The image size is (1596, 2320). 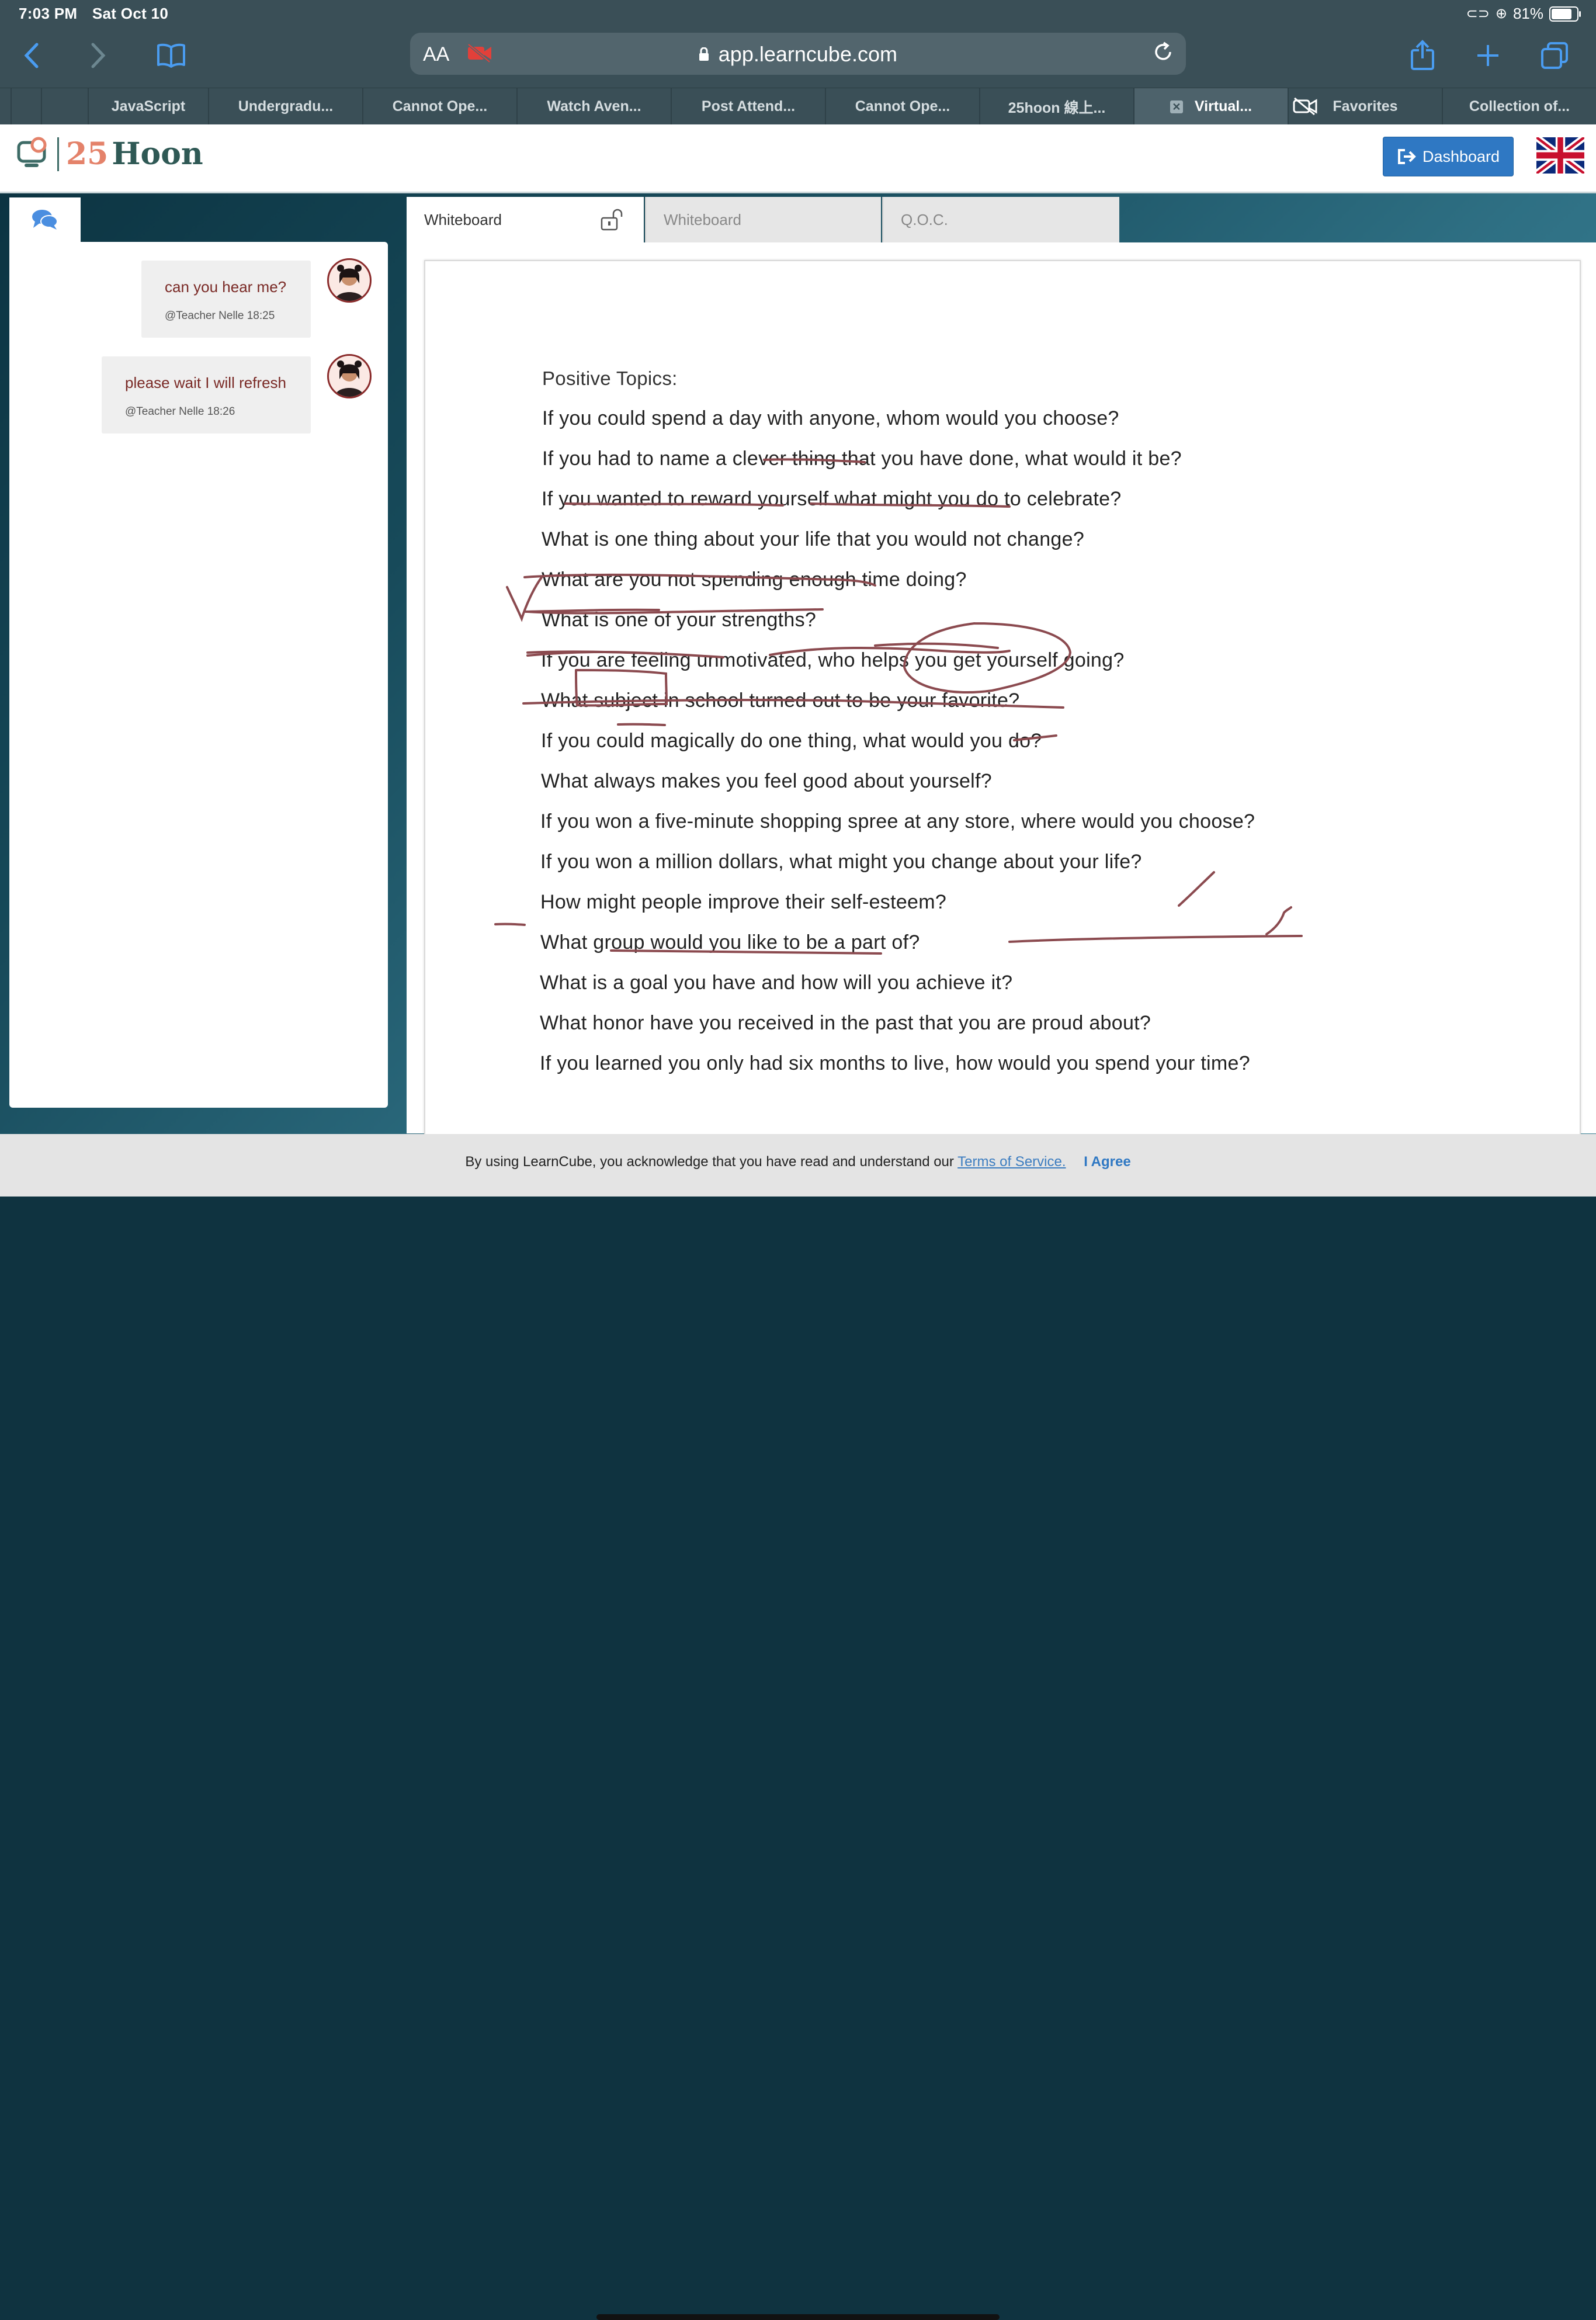 I want to click on new-tab-icon, so click(x=1487, y=55).